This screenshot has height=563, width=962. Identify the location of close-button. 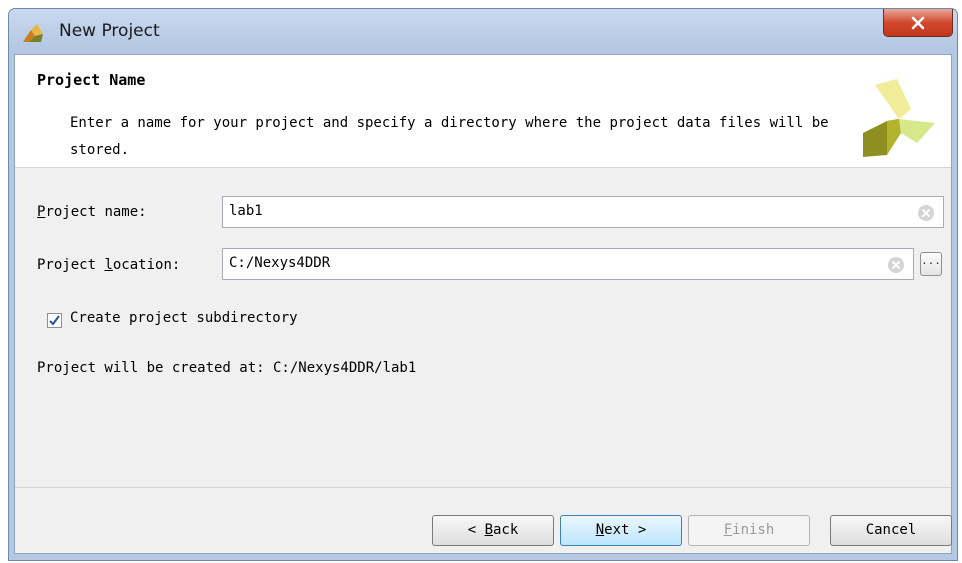
(918, 23).